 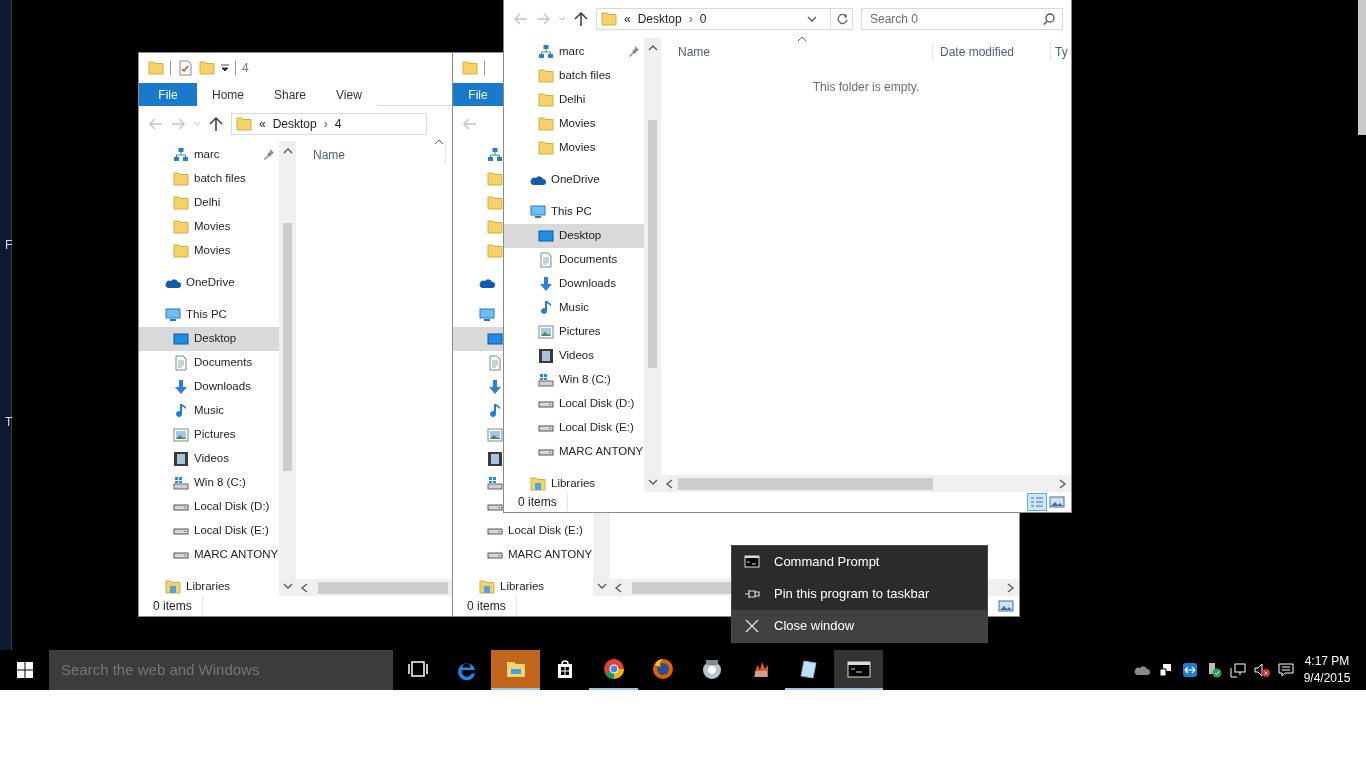 What do you see at coordinates (858, 670) in the screenshot?
I see `taskbar-button` at bounding box center [858, 670].